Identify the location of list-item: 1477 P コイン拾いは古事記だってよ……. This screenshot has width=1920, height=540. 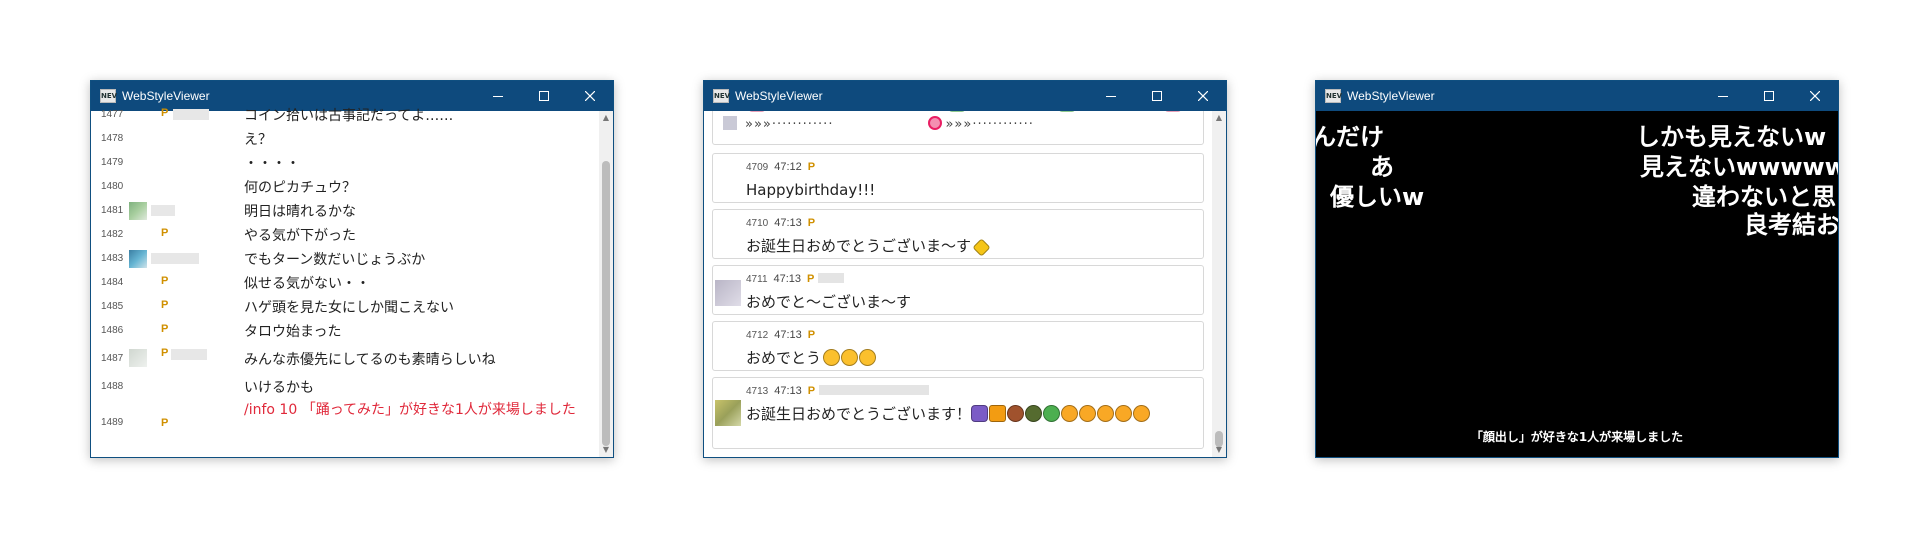
(345, 115).